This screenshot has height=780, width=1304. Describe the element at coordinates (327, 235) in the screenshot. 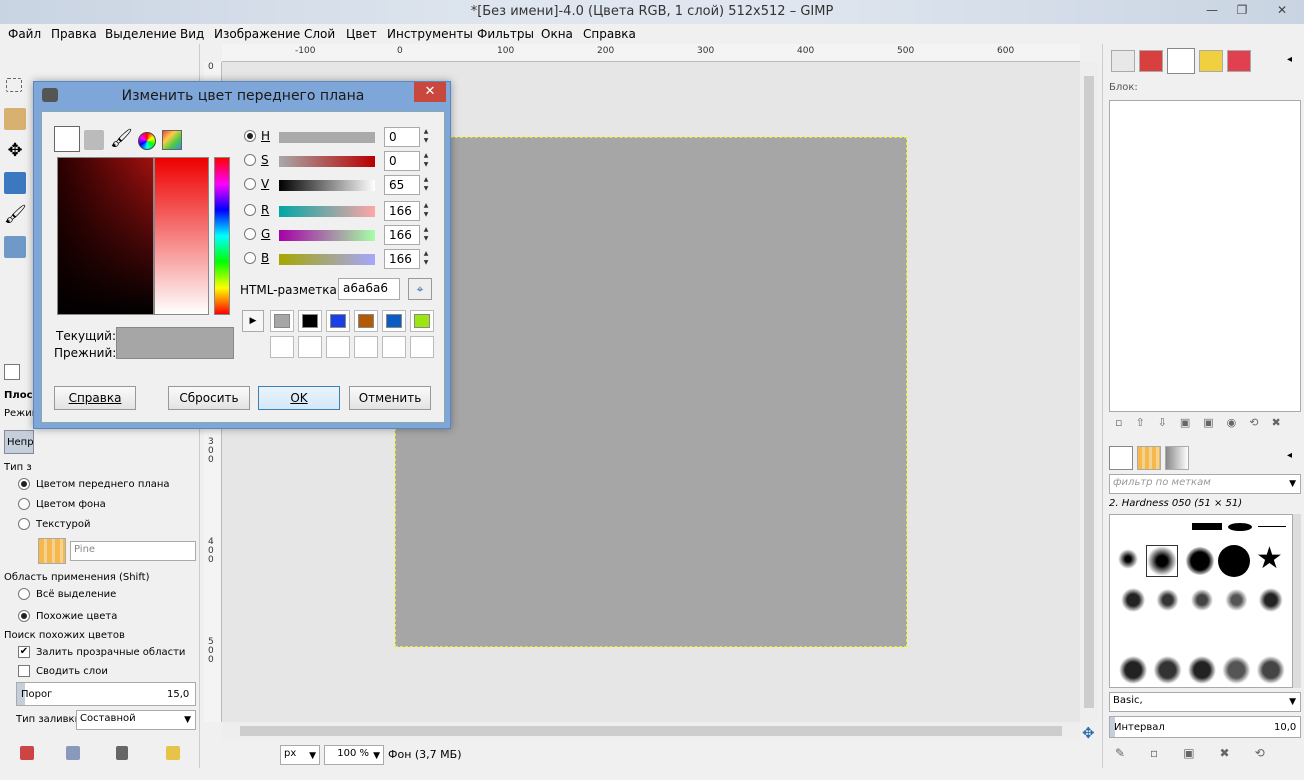

I see `channel-g-slider` at that location.